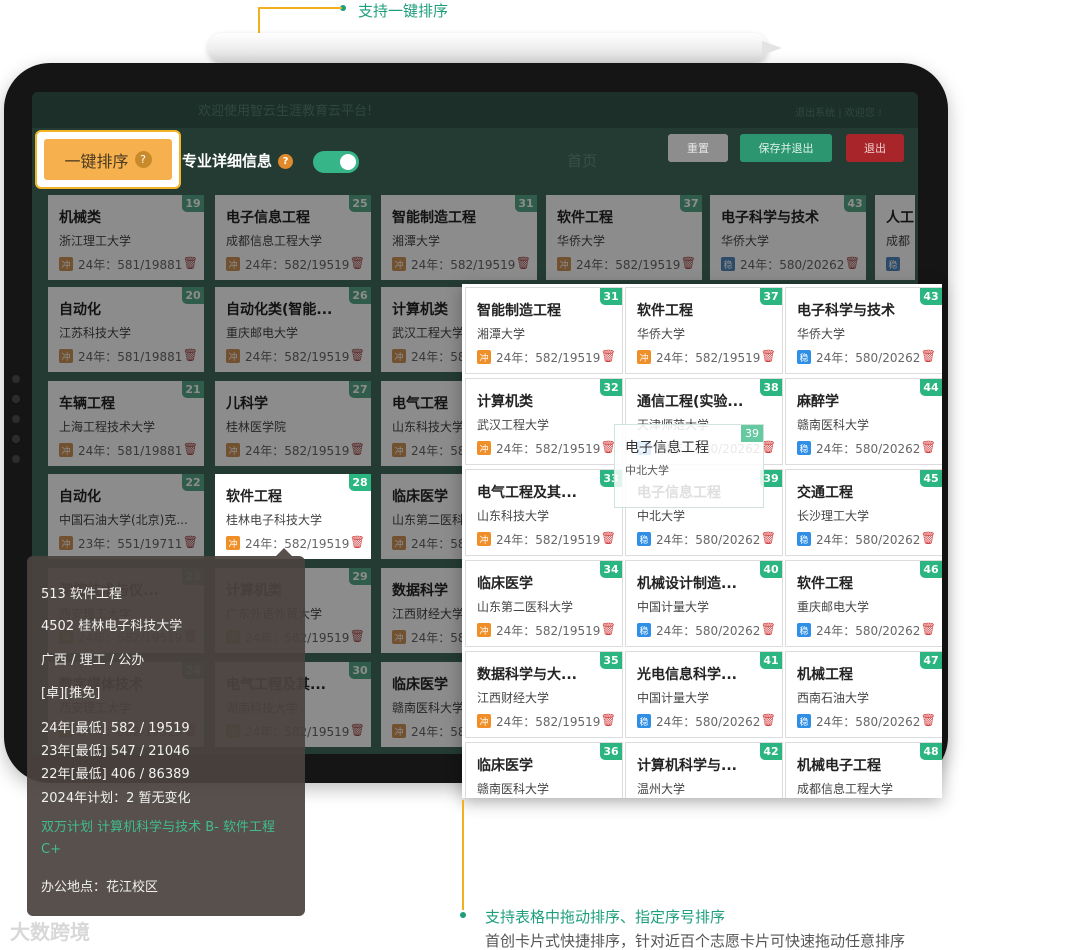  Describe the element at coordinates (771, 660) in the screenshot. I see `card-order-number: 41` at that location.